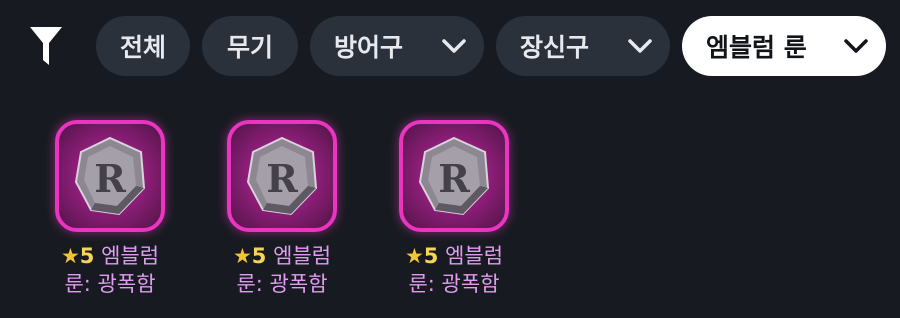  What do you see at coordinates (756, 47) in the screenshot?
I see `filter-dropdown-emblem-rune-label: 엠블럼 룬` at bounding box center [756, 47].